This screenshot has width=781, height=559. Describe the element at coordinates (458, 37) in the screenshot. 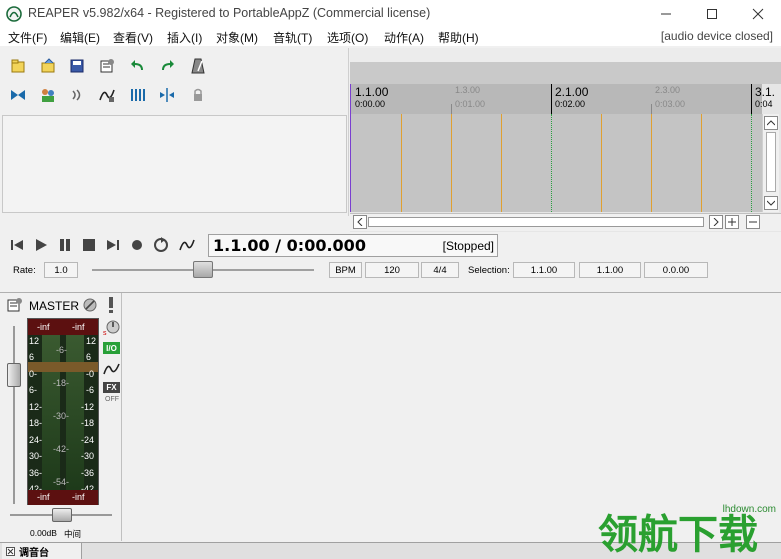

I see `menu-help: 帮助(H)` at that location.